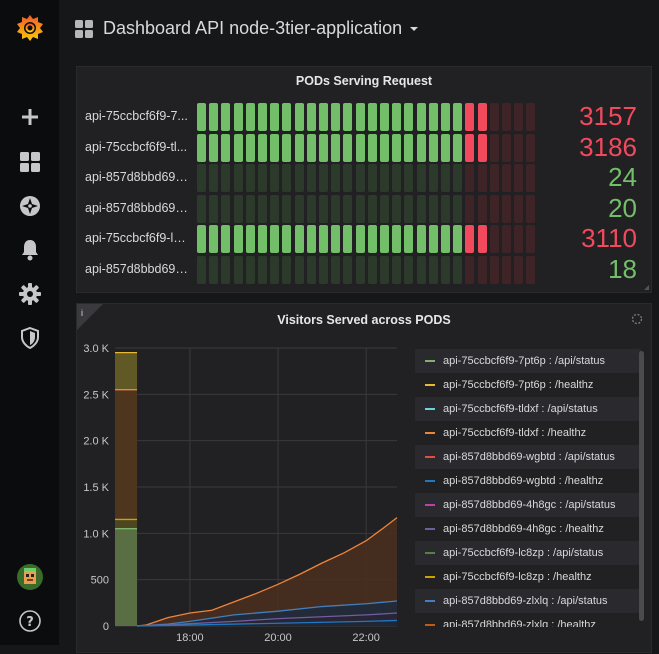 Image resolution: width=659 pixels, height=654 pixels. I want to click on legend-item: api-857d8bbd69-4h8gc : /api/status, so click(528, 505).